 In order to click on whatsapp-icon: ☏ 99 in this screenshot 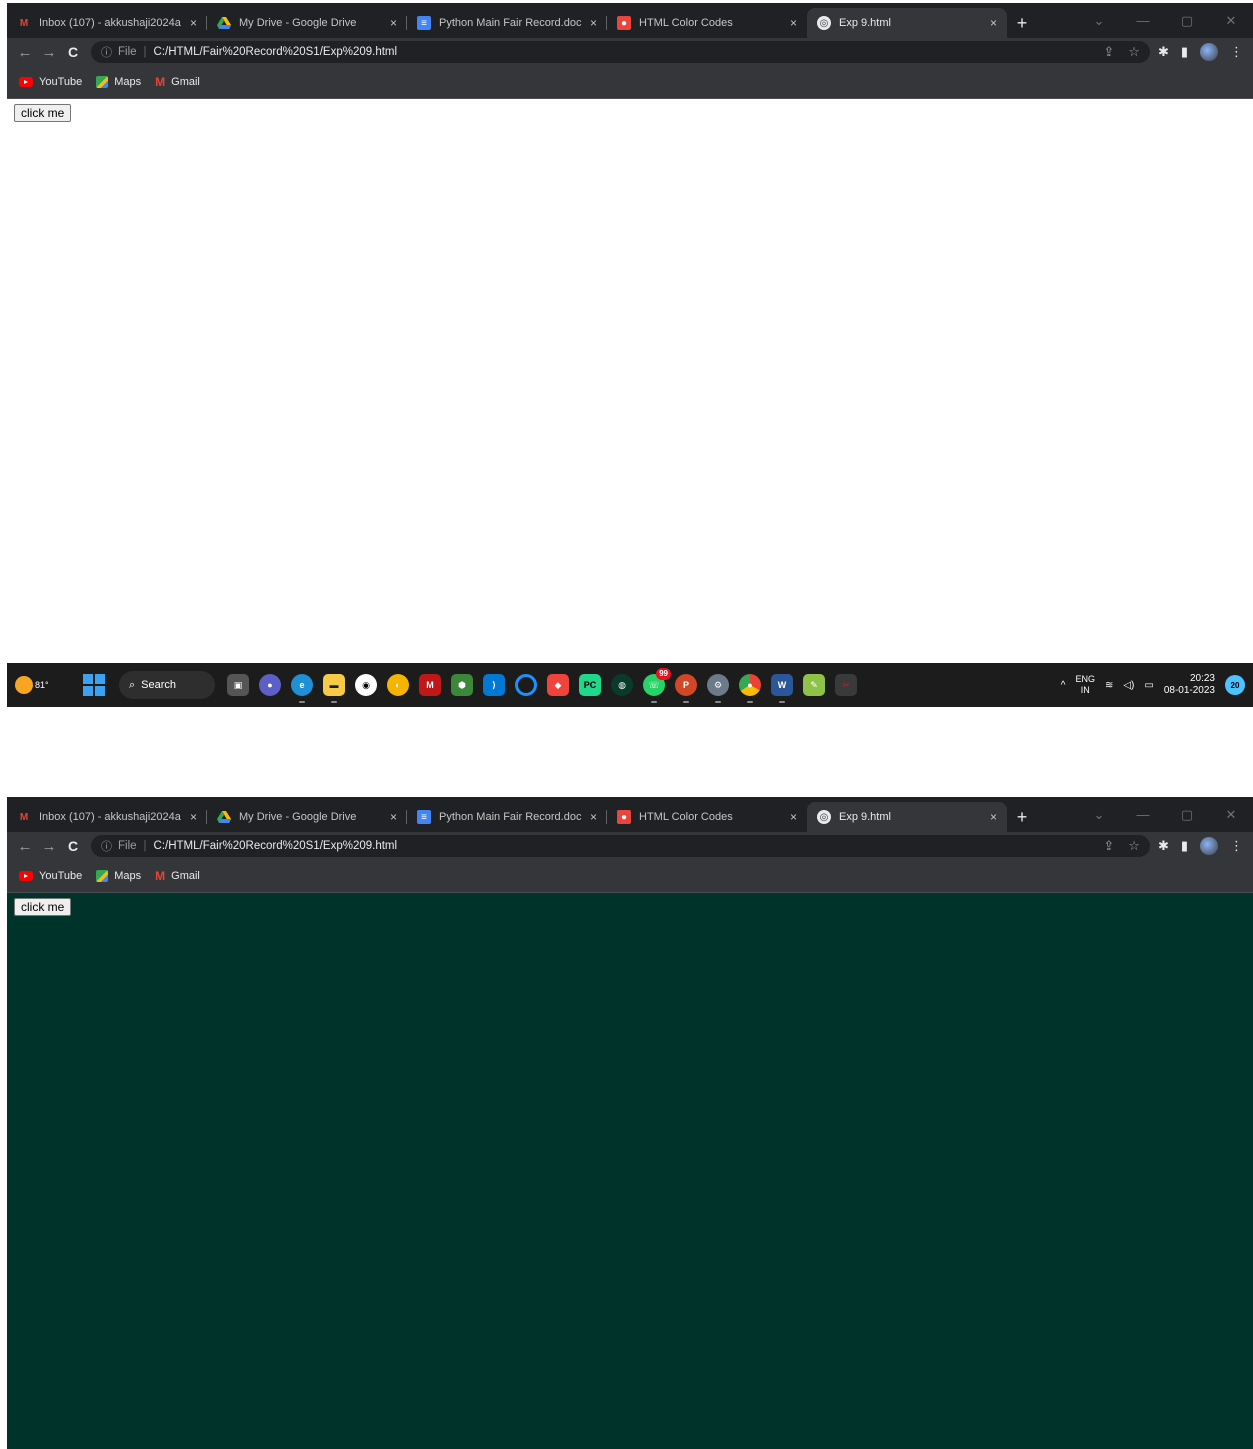, I will do `click(657, 685)`.